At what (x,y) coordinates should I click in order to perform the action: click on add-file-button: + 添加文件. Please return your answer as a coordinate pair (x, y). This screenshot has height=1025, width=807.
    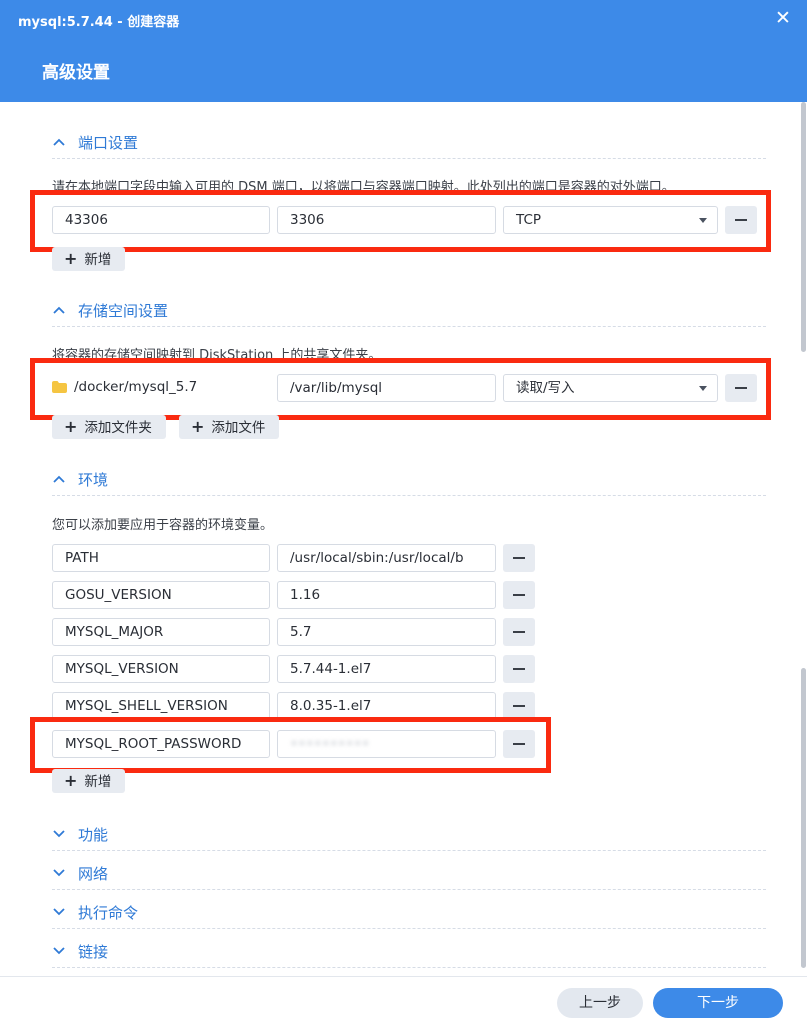
    Looking at the image, I should click on (229, 427).